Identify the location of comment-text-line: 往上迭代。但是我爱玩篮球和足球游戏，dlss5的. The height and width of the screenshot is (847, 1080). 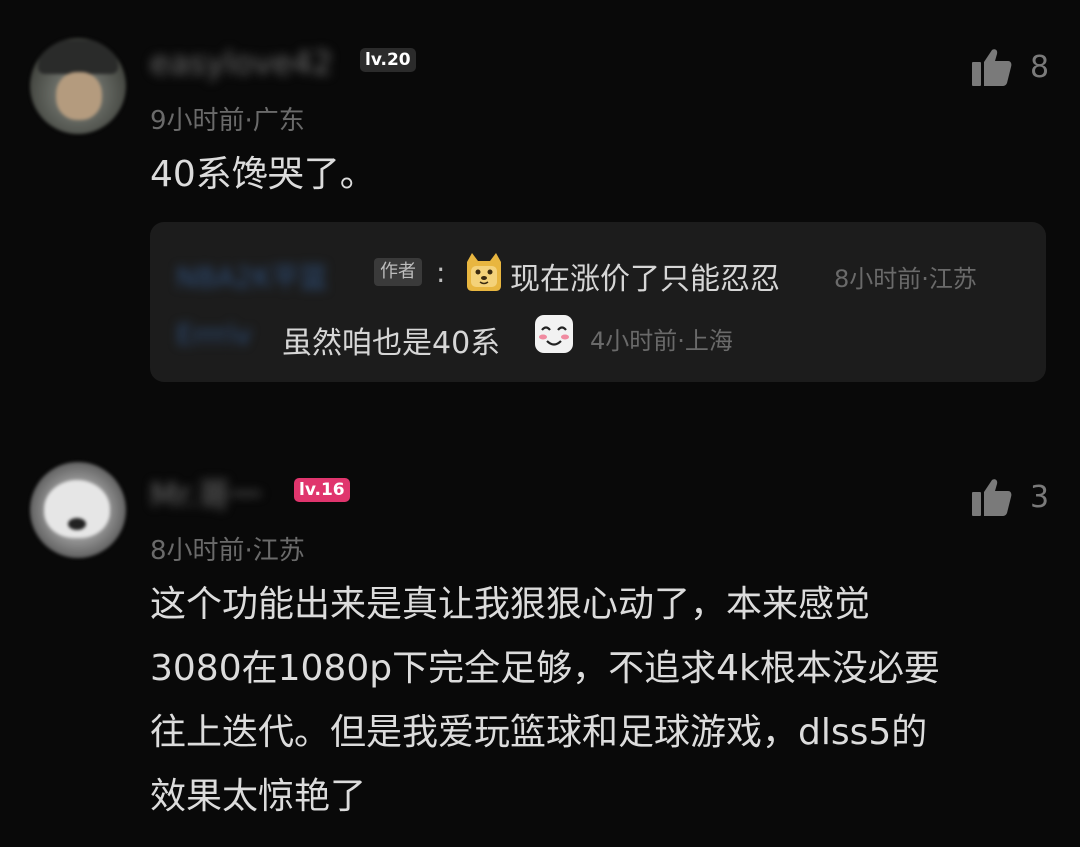
(539, 732).